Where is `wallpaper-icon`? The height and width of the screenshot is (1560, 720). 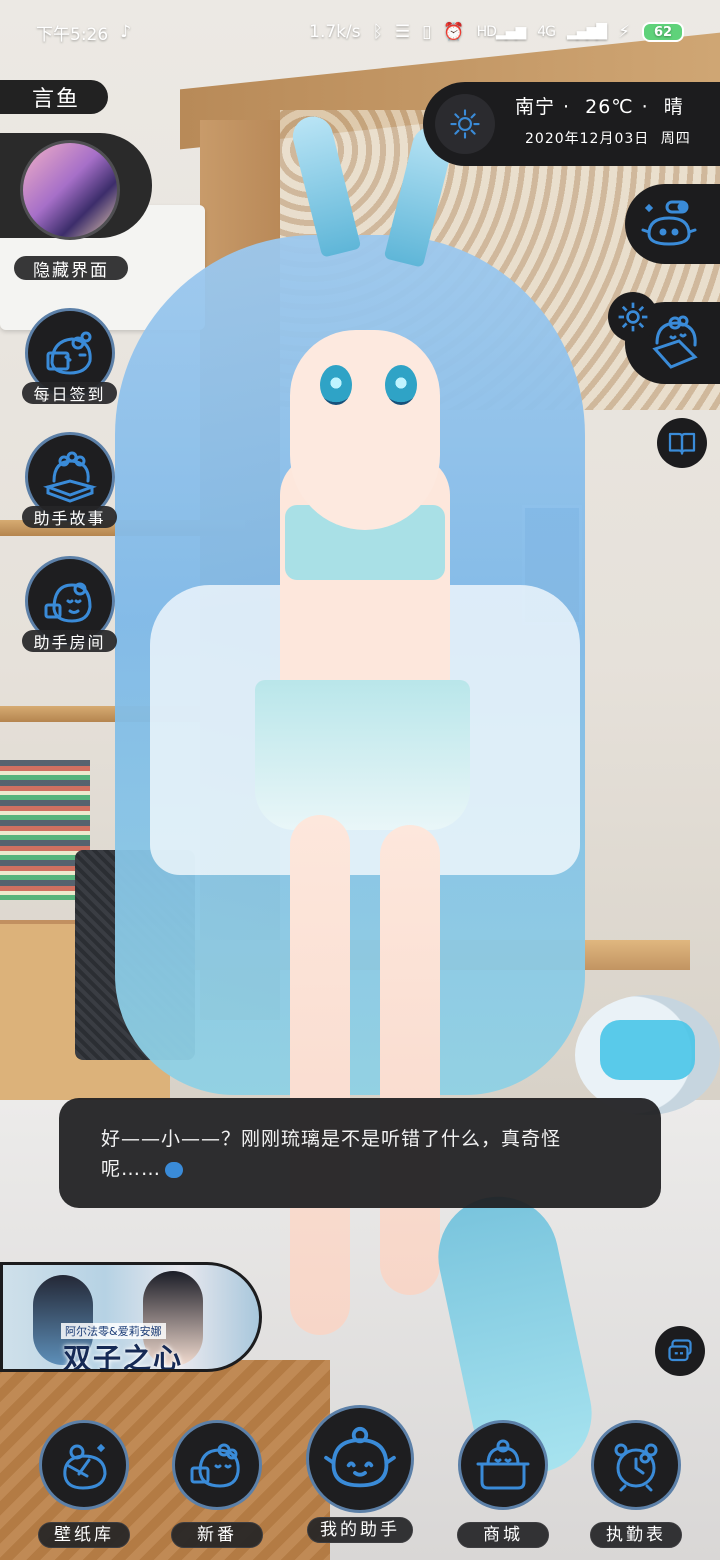
wallpaper-icon is located at coordinates (84, 1465).